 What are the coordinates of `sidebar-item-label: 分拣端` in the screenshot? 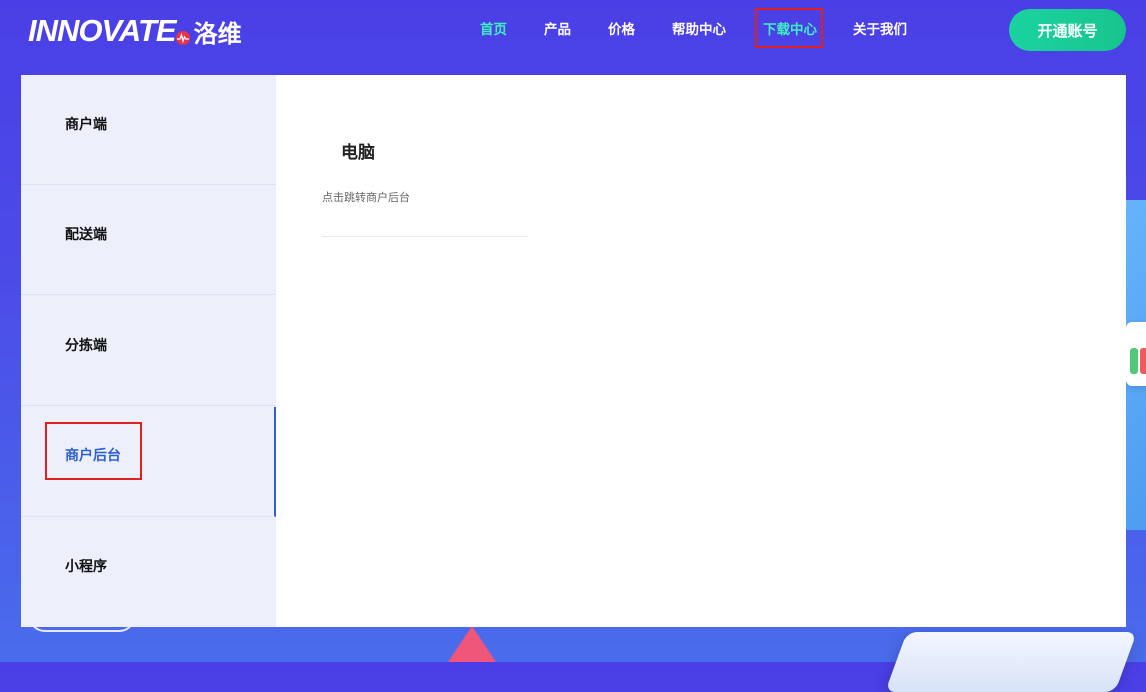 It's located at (86, 346).